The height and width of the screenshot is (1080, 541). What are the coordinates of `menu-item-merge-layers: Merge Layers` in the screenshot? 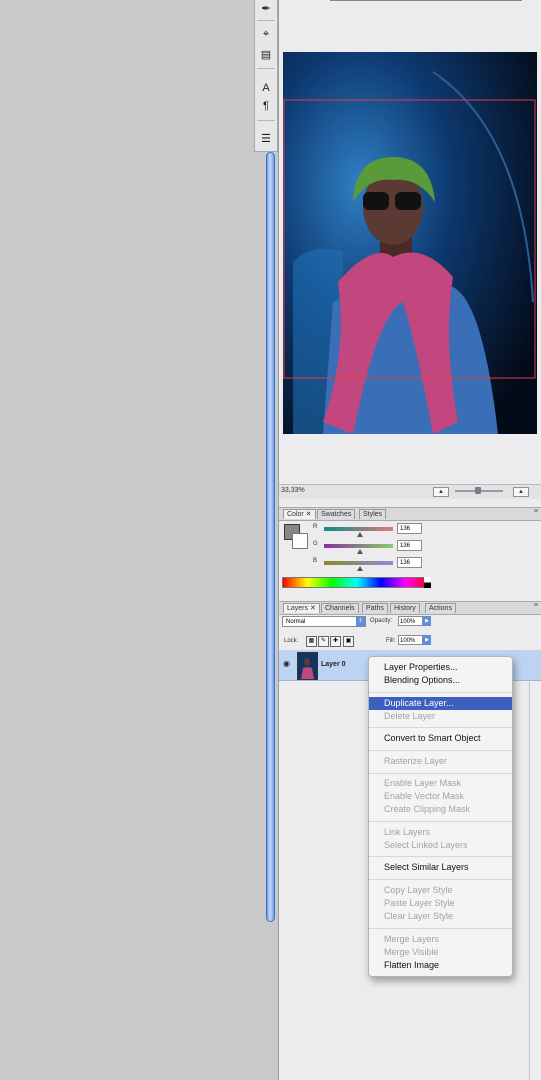 It's located at (412, 939).